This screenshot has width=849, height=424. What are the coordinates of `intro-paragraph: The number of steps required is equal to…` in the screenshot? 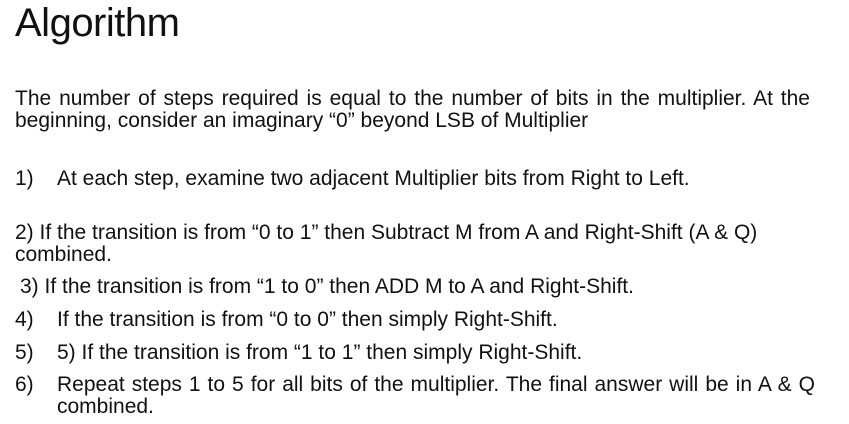 It's located at (412, 109).